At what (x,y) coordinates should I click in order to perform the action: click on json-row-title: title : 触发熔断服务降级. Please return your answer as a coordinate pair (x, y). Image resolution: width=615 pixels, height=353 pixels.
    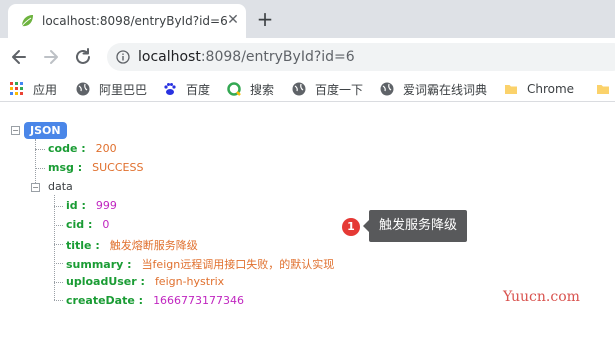
    Looking at the image, I should click on (132, 245).